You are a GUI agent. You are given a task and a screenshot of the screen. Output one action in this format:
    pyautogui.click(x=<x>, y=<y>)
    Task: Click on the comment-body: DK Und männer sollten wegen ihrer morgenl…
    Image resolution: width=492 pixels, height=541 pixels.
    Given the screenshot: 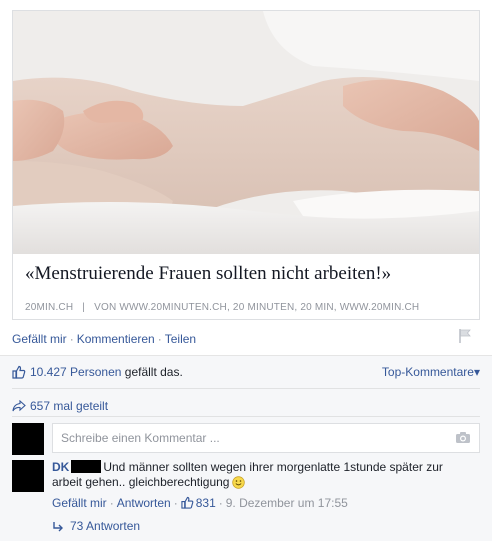 What is the action you would take?
    pyautogui.click(x=262, y=475)
    